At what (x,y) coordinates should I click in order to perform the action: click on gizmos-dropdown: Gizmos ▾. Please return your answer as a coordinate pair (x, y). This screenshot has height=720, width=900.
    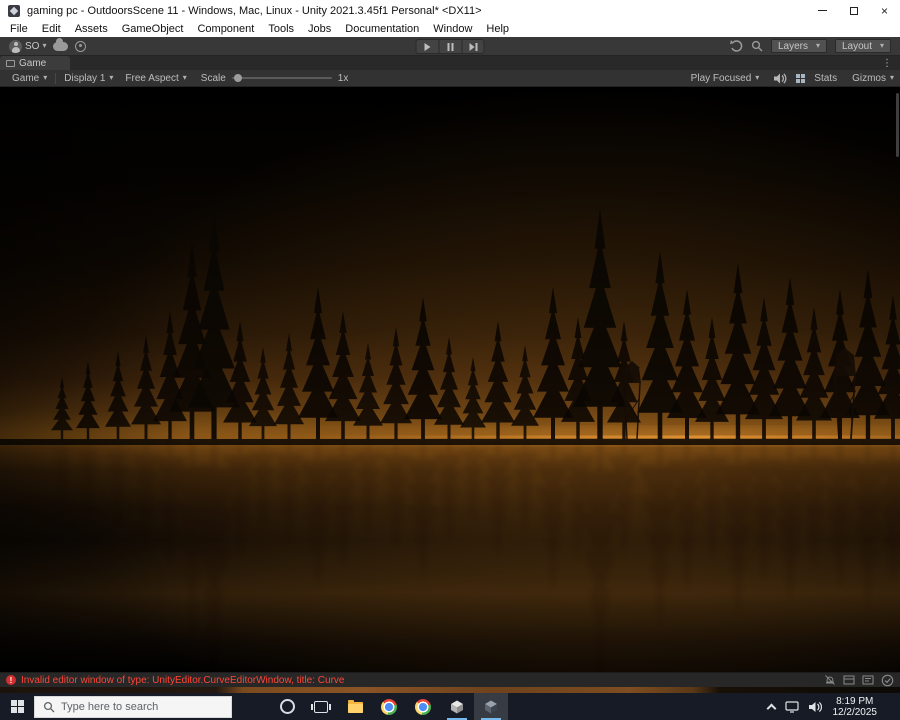
    Looking at the image, I should click on (870, 78).